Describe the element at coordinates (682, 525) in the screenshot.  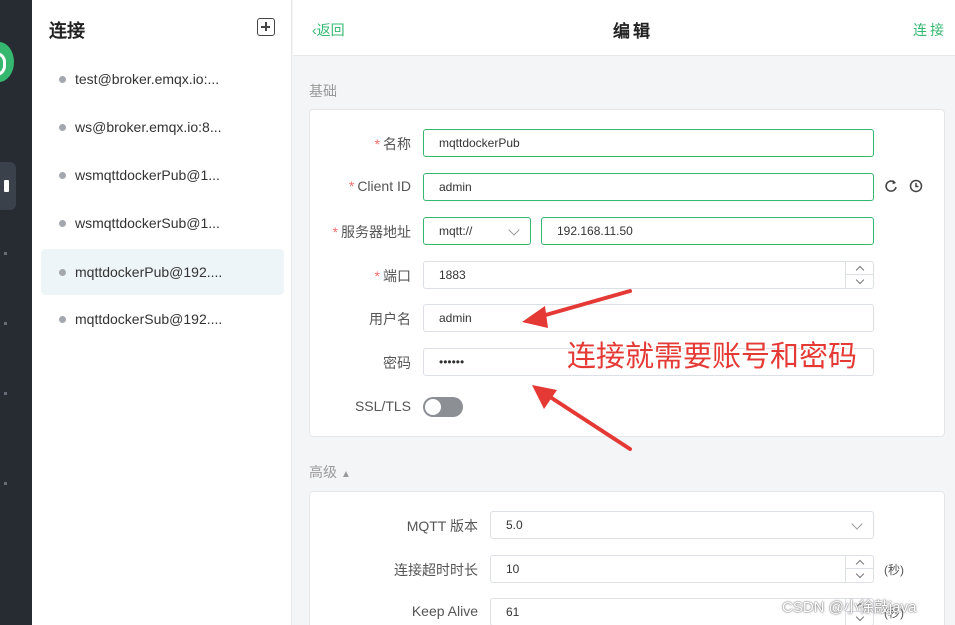
I see `mqtt-version-select: 5.0` at that location.